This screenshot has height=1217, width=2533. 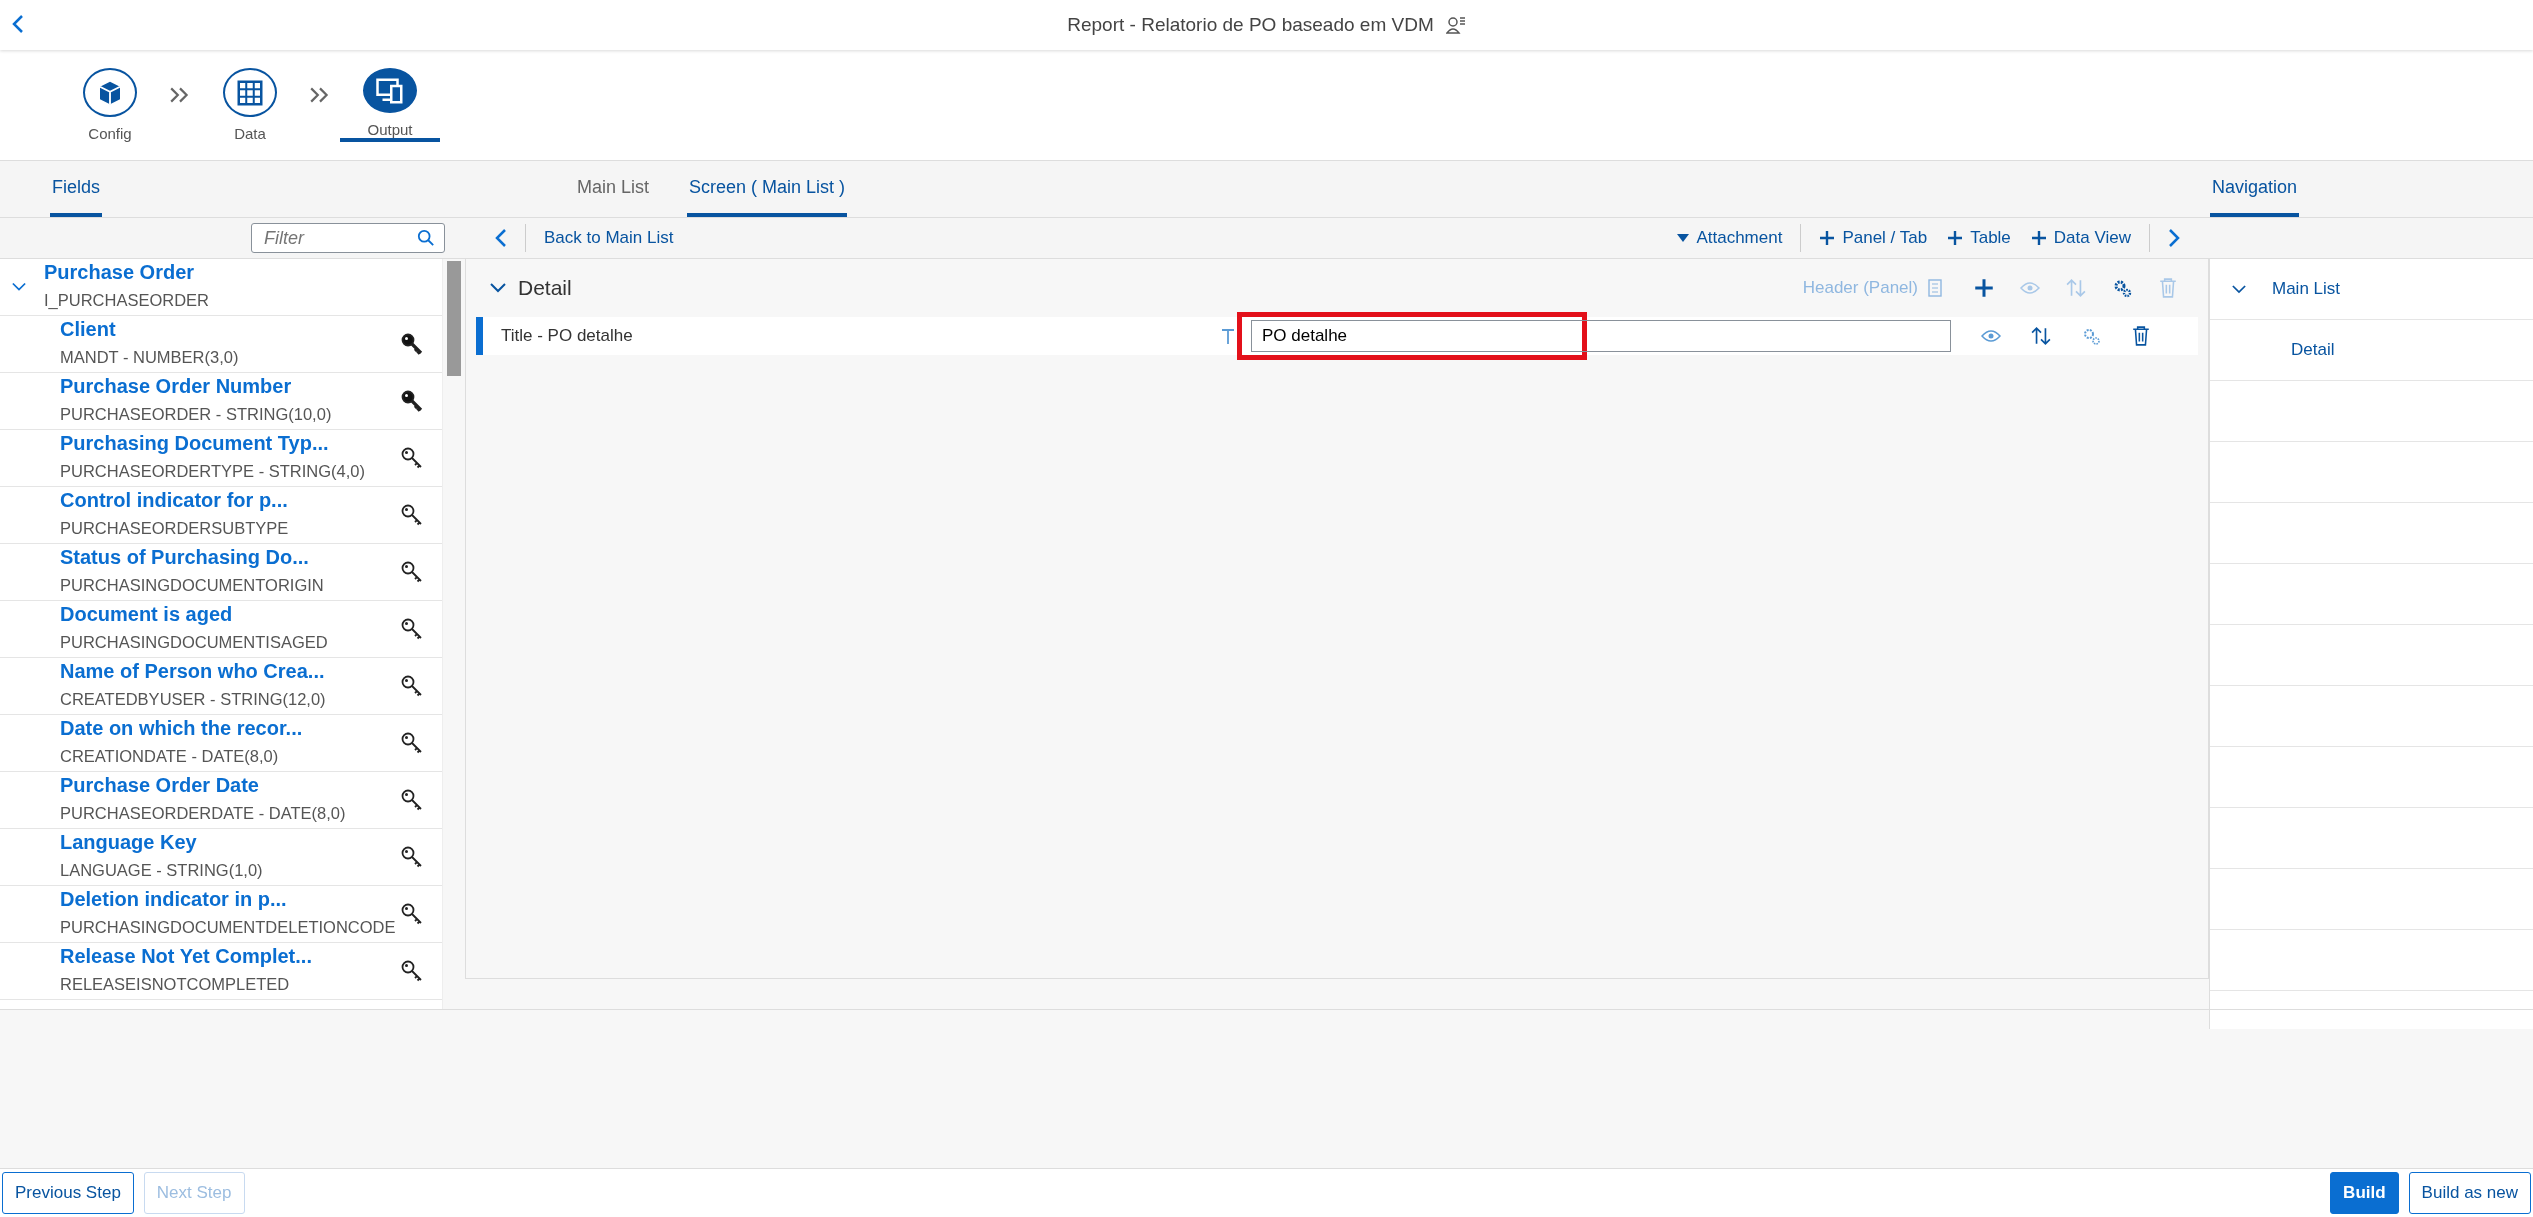 I want to click on wizard-step: Config, so click(x=110, y=96).